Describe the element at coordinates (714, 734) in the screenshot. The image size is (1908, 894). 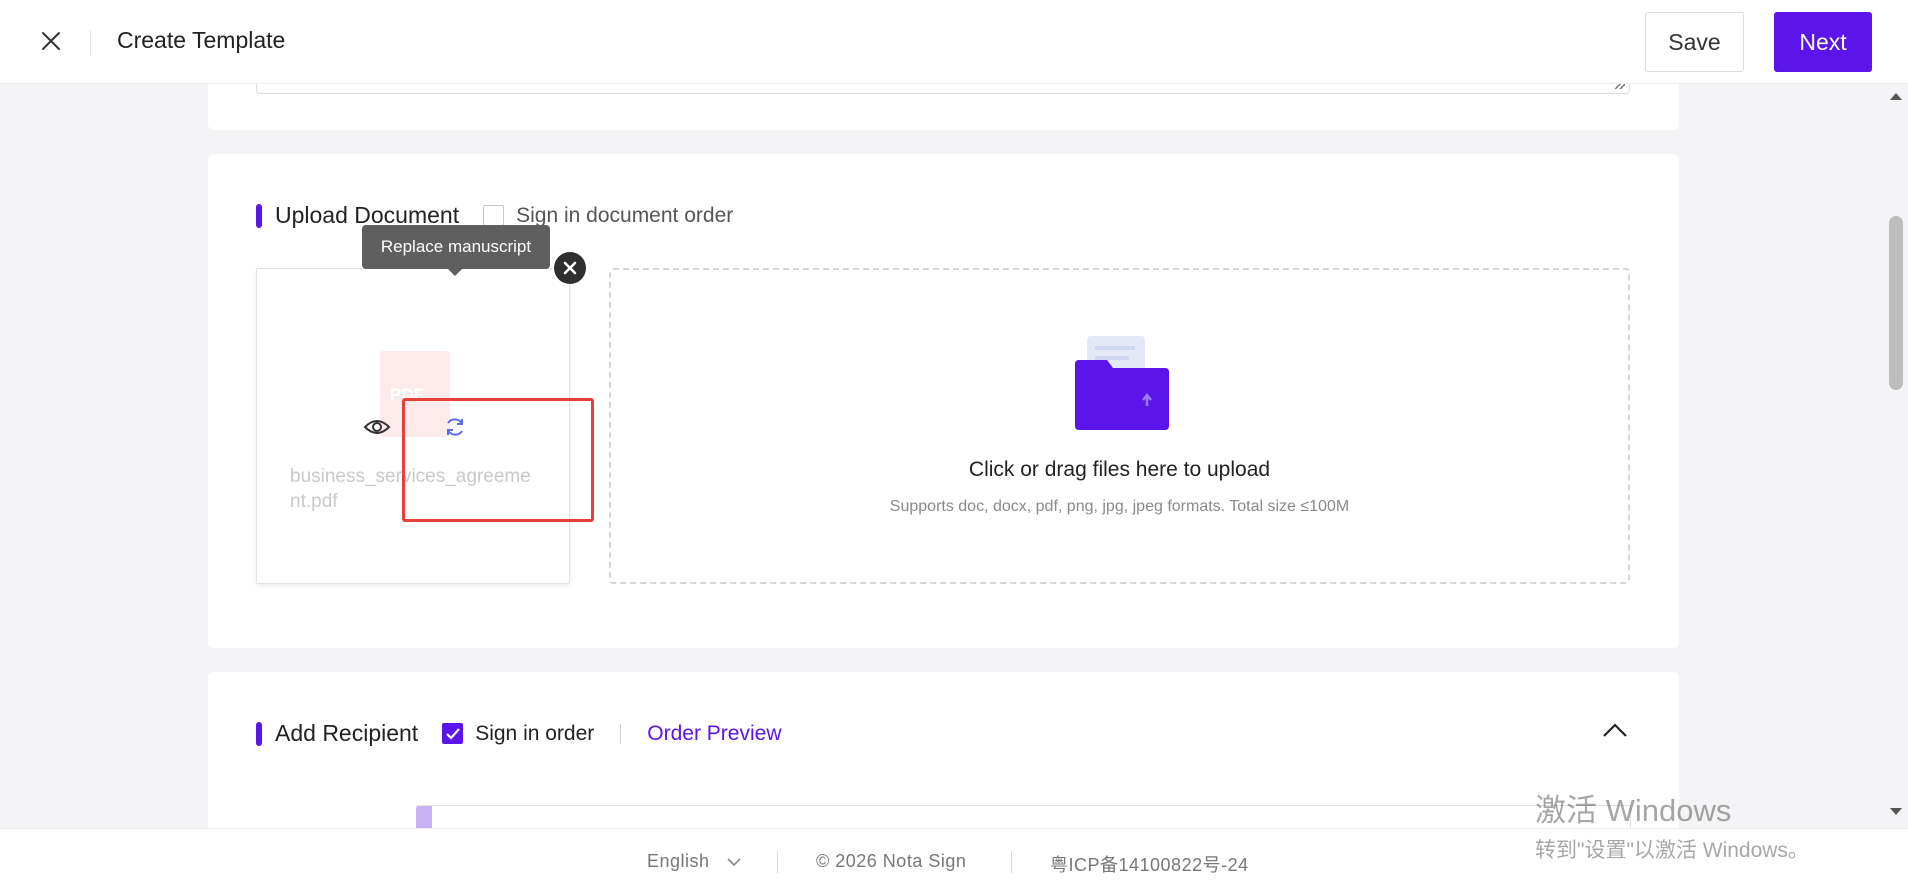
I see `order-preview-link: Order Preview` at that location.